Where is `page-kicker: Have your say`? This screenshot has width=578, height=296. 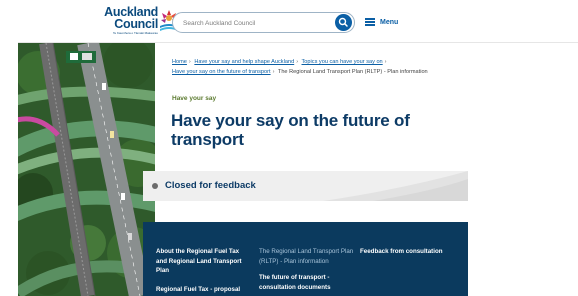
page-kicker: Have your say is located at coordinates (194, 98).